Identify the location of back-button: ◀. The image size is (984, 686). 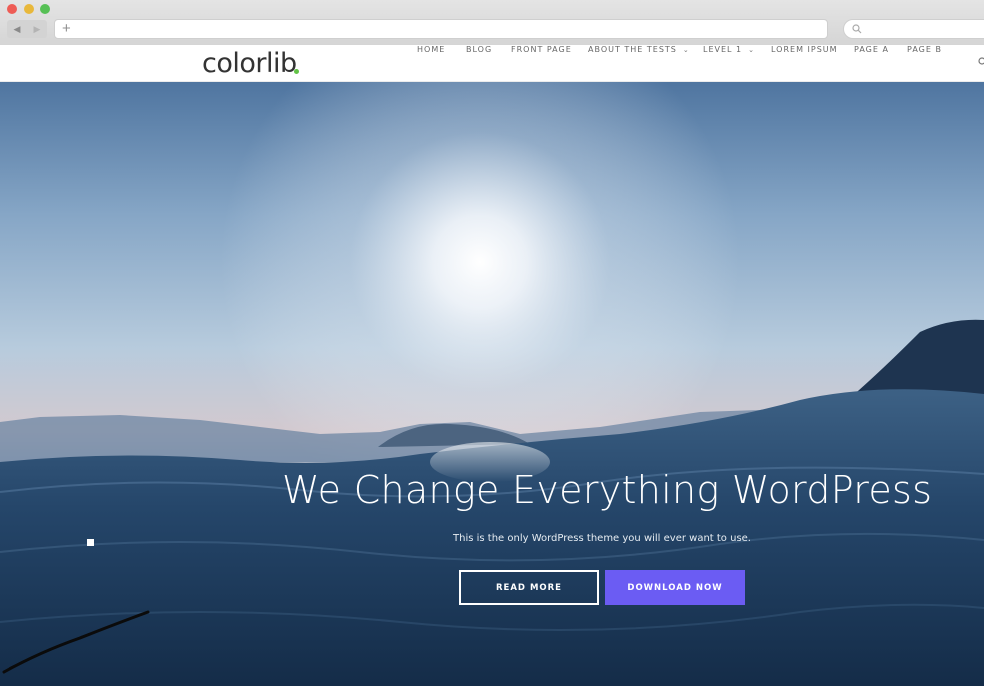
(17, 29).